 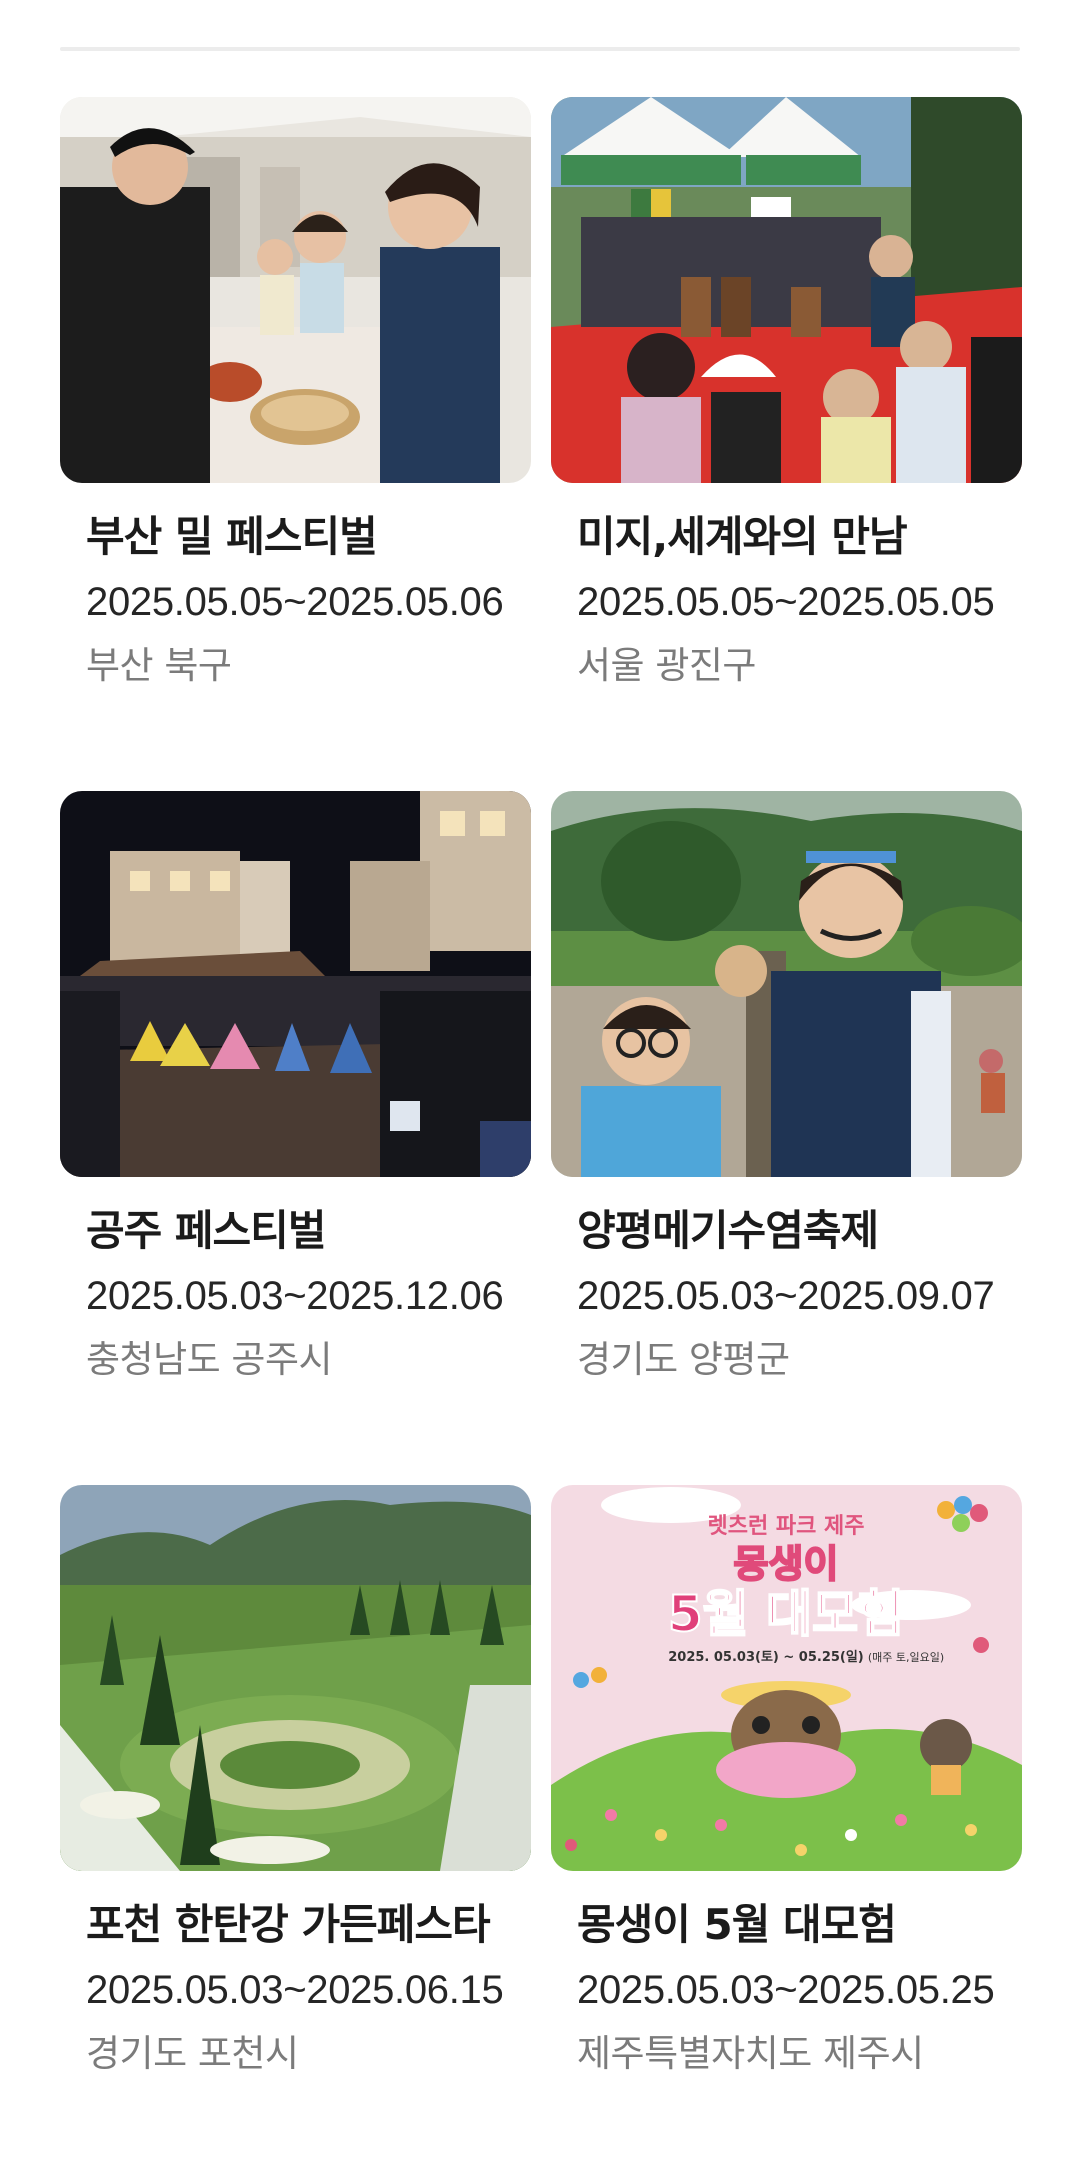 What do you see at coordinates (209, 1359) in the screenshot?
I see `festival-region: 충청남도 공주시` at bounding box center [209, 1359].